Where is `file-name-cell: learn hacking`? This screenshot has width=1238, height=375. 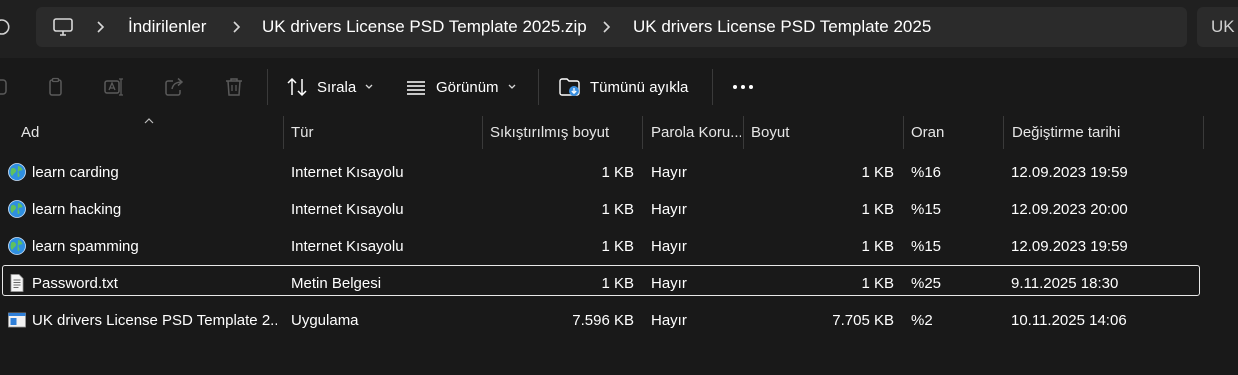 file-name-cell: learn hacking is located at coordinates (77, 209).